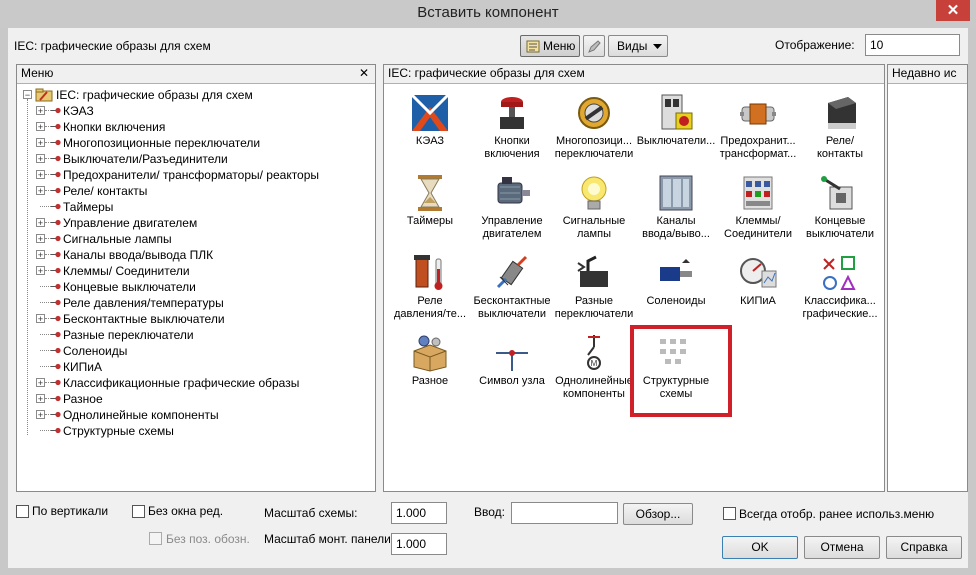  What do you see at coordinates (419, 544) in the screenshot?
I see `panel-scale-input: 1.000` at bounding box center [419, 544].